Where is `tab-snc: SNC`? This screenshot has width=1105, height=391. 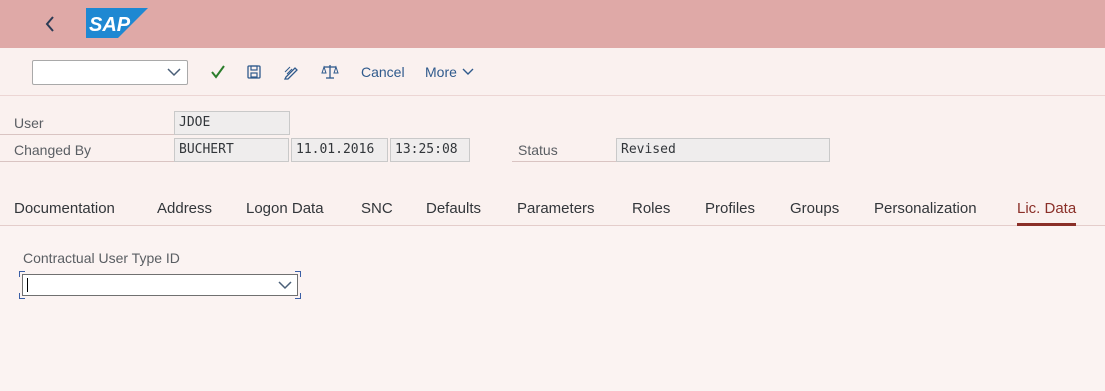 tab-snc: SNC is located at coordinates (377, 213).